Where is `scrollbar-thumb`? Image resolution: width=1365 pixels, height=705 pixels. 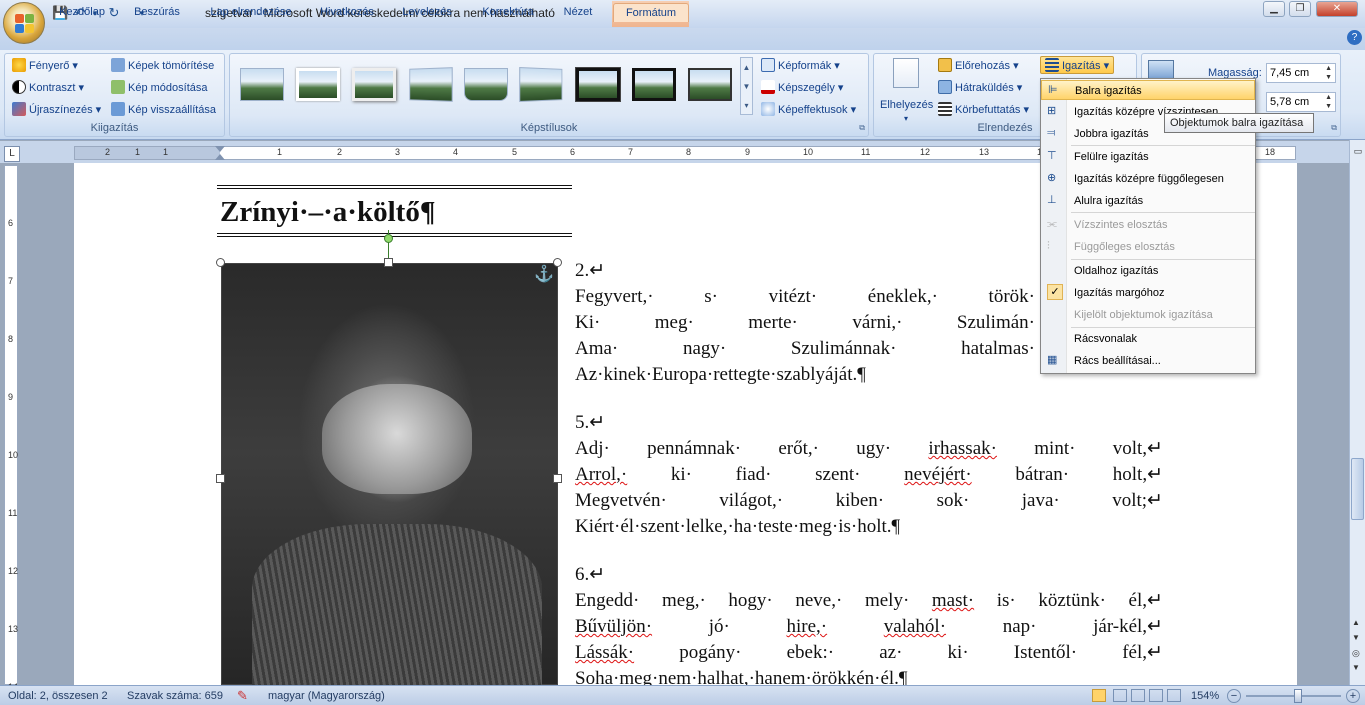 scrollbar-thumb is located at coordinates (1357, 489).